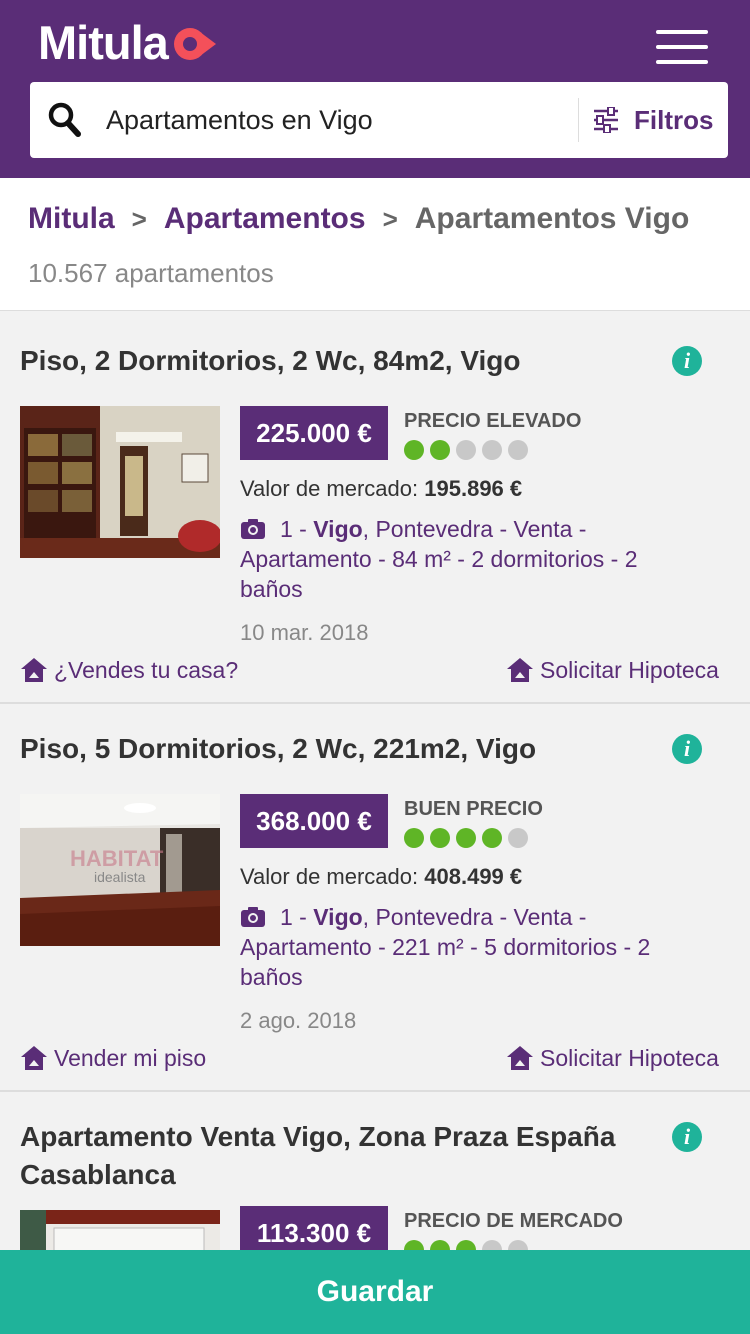 The height and width of the screenshot is (1334, 750). What do you see at coordinates (473, 488) in the screenshot?
I see `market-value-amount: 195.896 €` at bounding box center [473, 488].